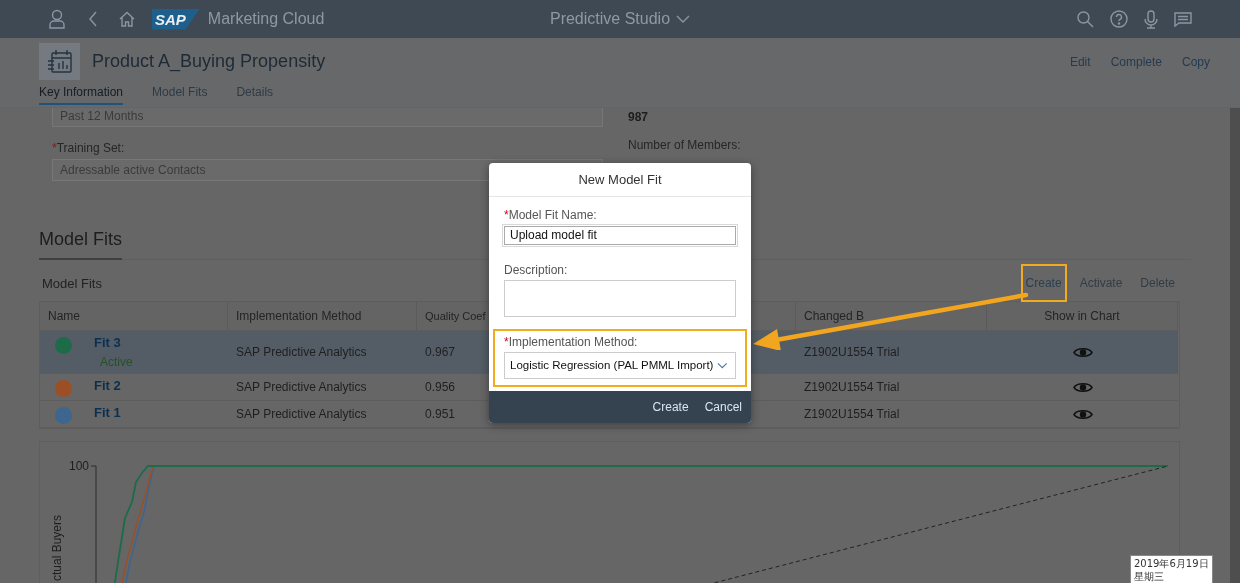 This screenshot has width=1240, height=583. Describe the element at coordinates (620, 180) in the screenshot. I see `dialog-title: New Model Fit` at that location.